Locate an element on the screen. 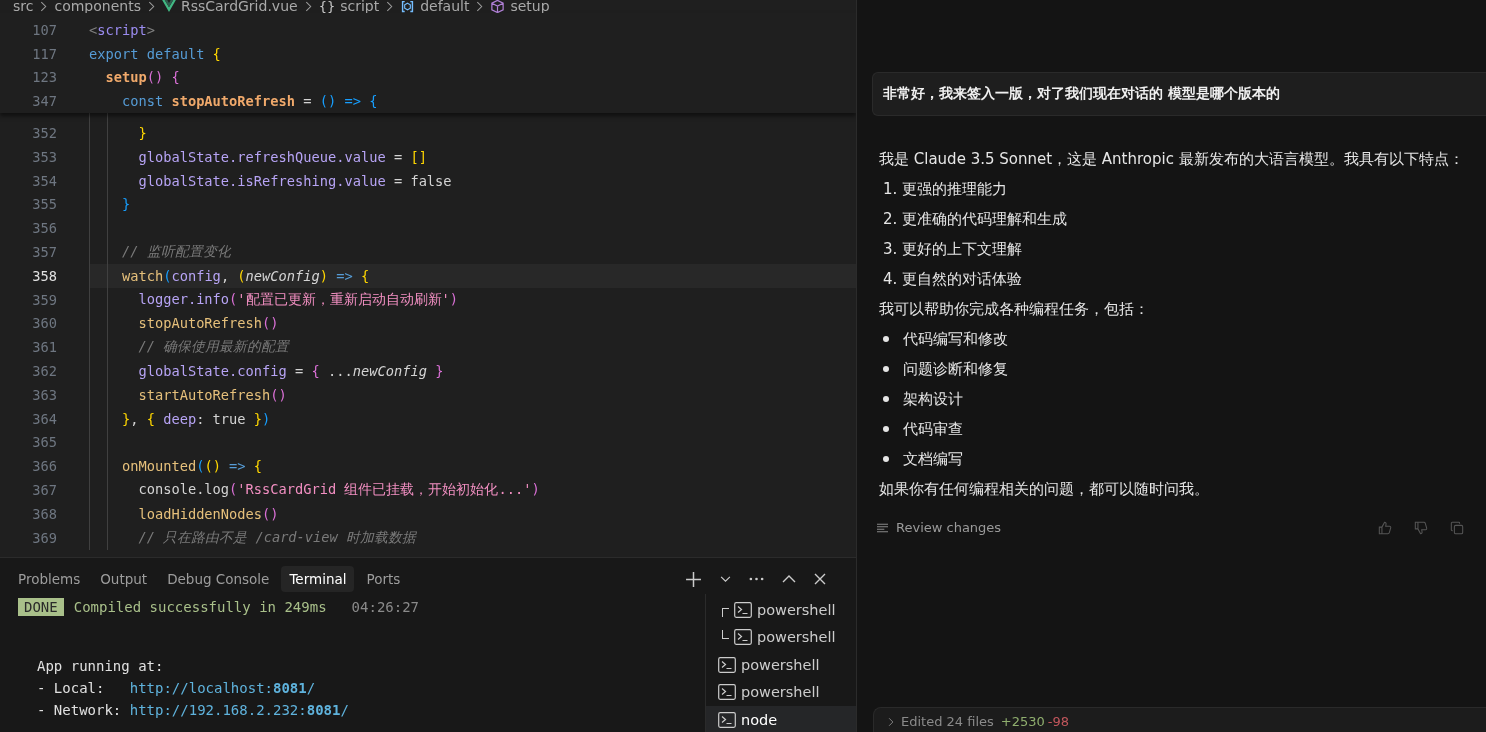  user-message: 非常好，我来签入一版，对了我们现在对话的 模型是哪个版本的 is located at coordinates (1179, 94).